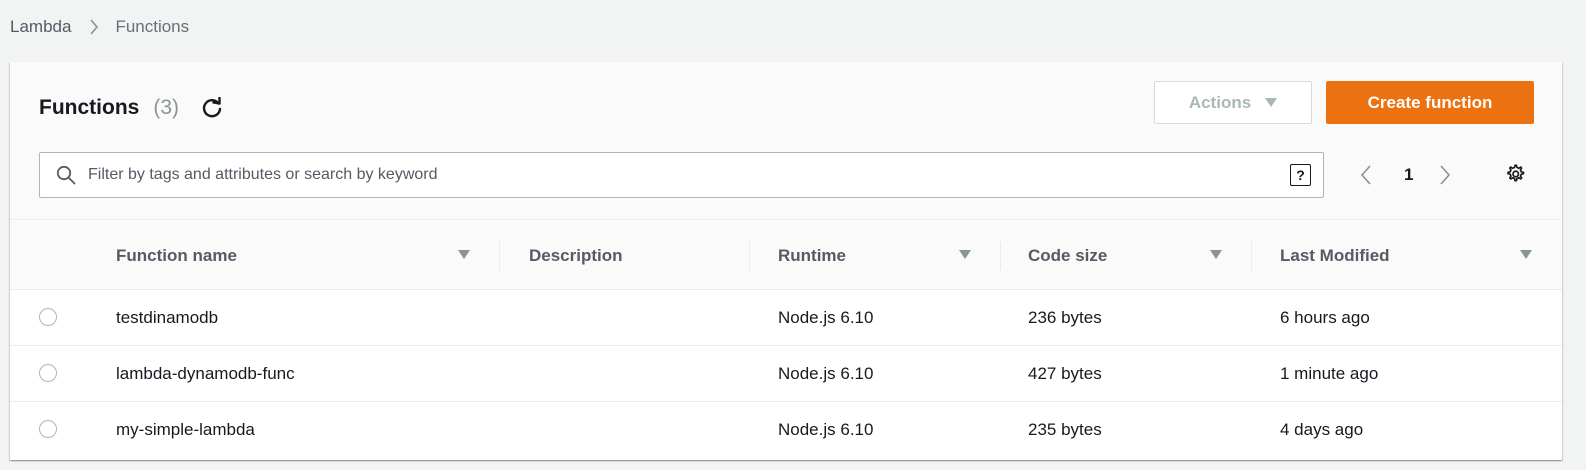 This screenshot has width=1586, height=470. What do you see at coordinates (66, 175) in the screenshot?
I see `search-icon` at bounding box center [66, 175].